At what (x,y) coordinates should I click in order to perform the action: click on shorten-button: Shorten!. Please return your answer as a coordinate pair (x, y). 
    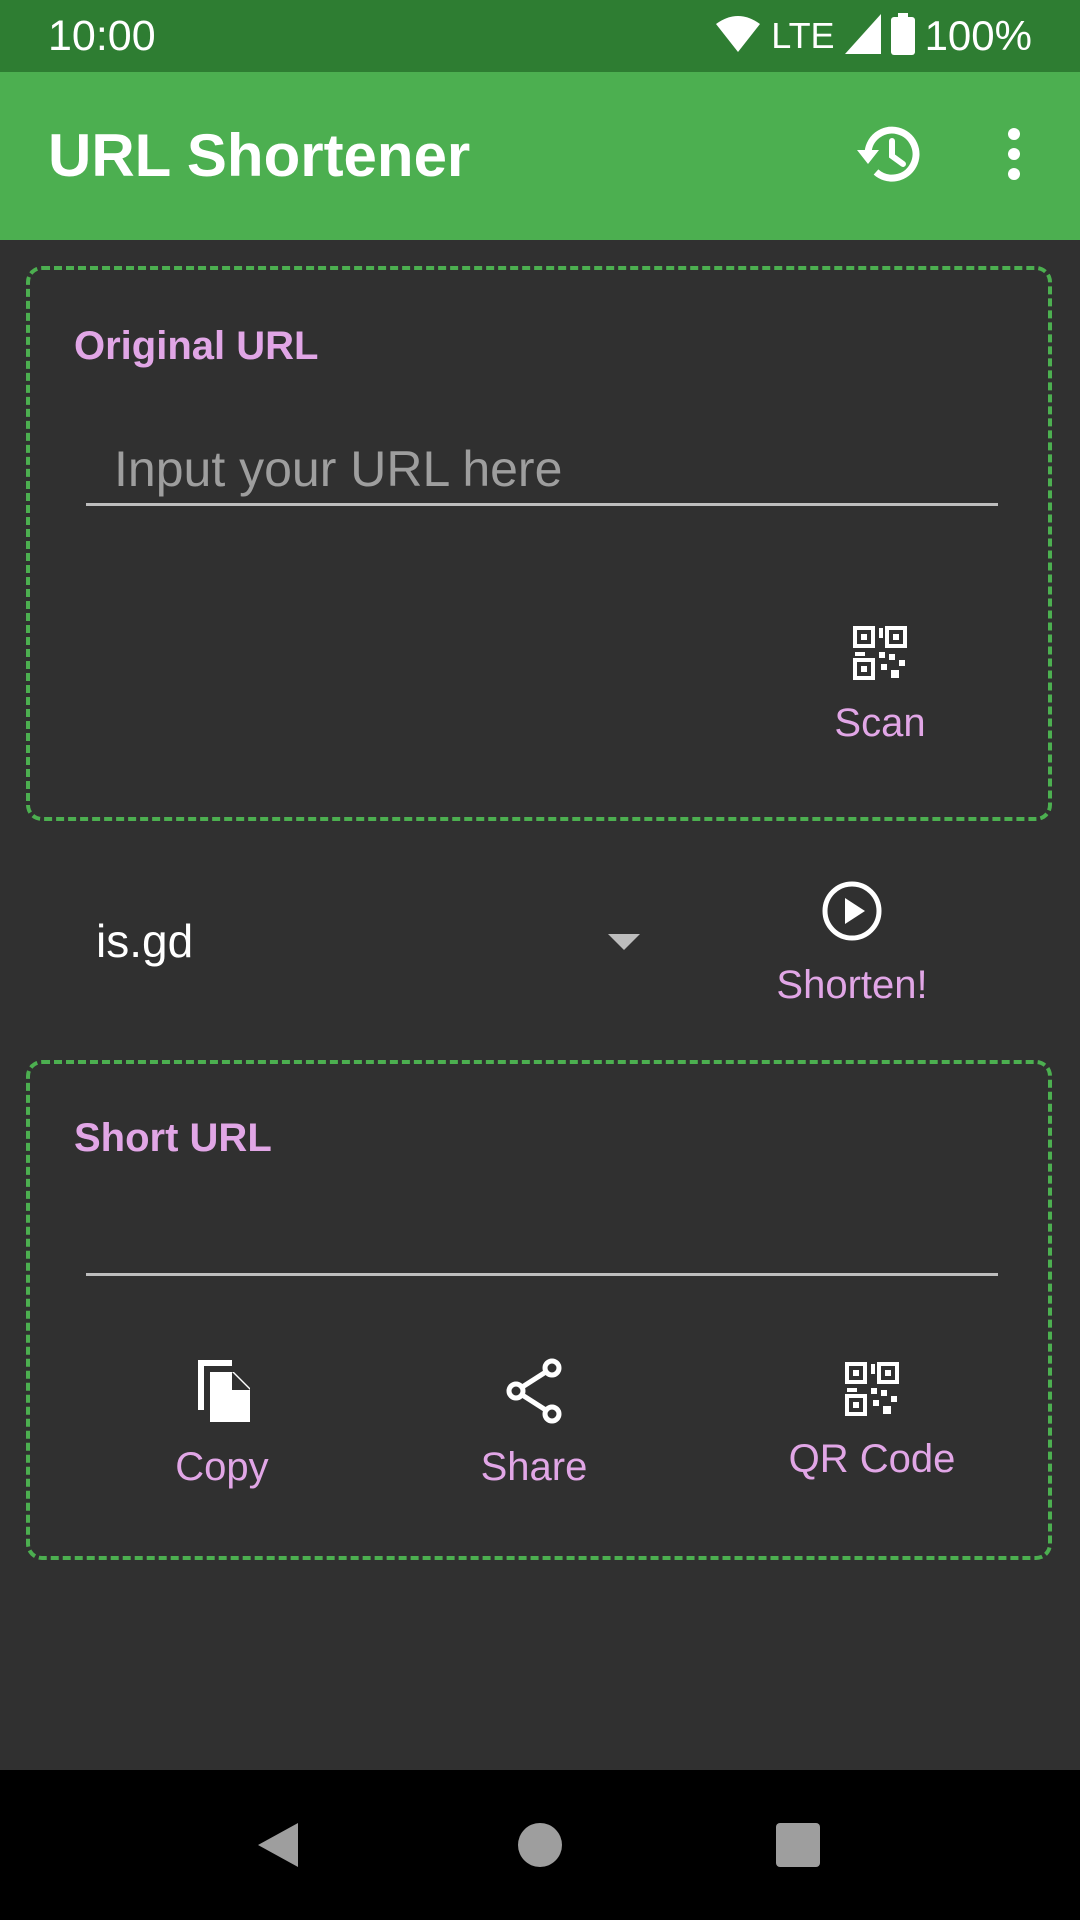
    Looking at the image, I should click on (852, 944).